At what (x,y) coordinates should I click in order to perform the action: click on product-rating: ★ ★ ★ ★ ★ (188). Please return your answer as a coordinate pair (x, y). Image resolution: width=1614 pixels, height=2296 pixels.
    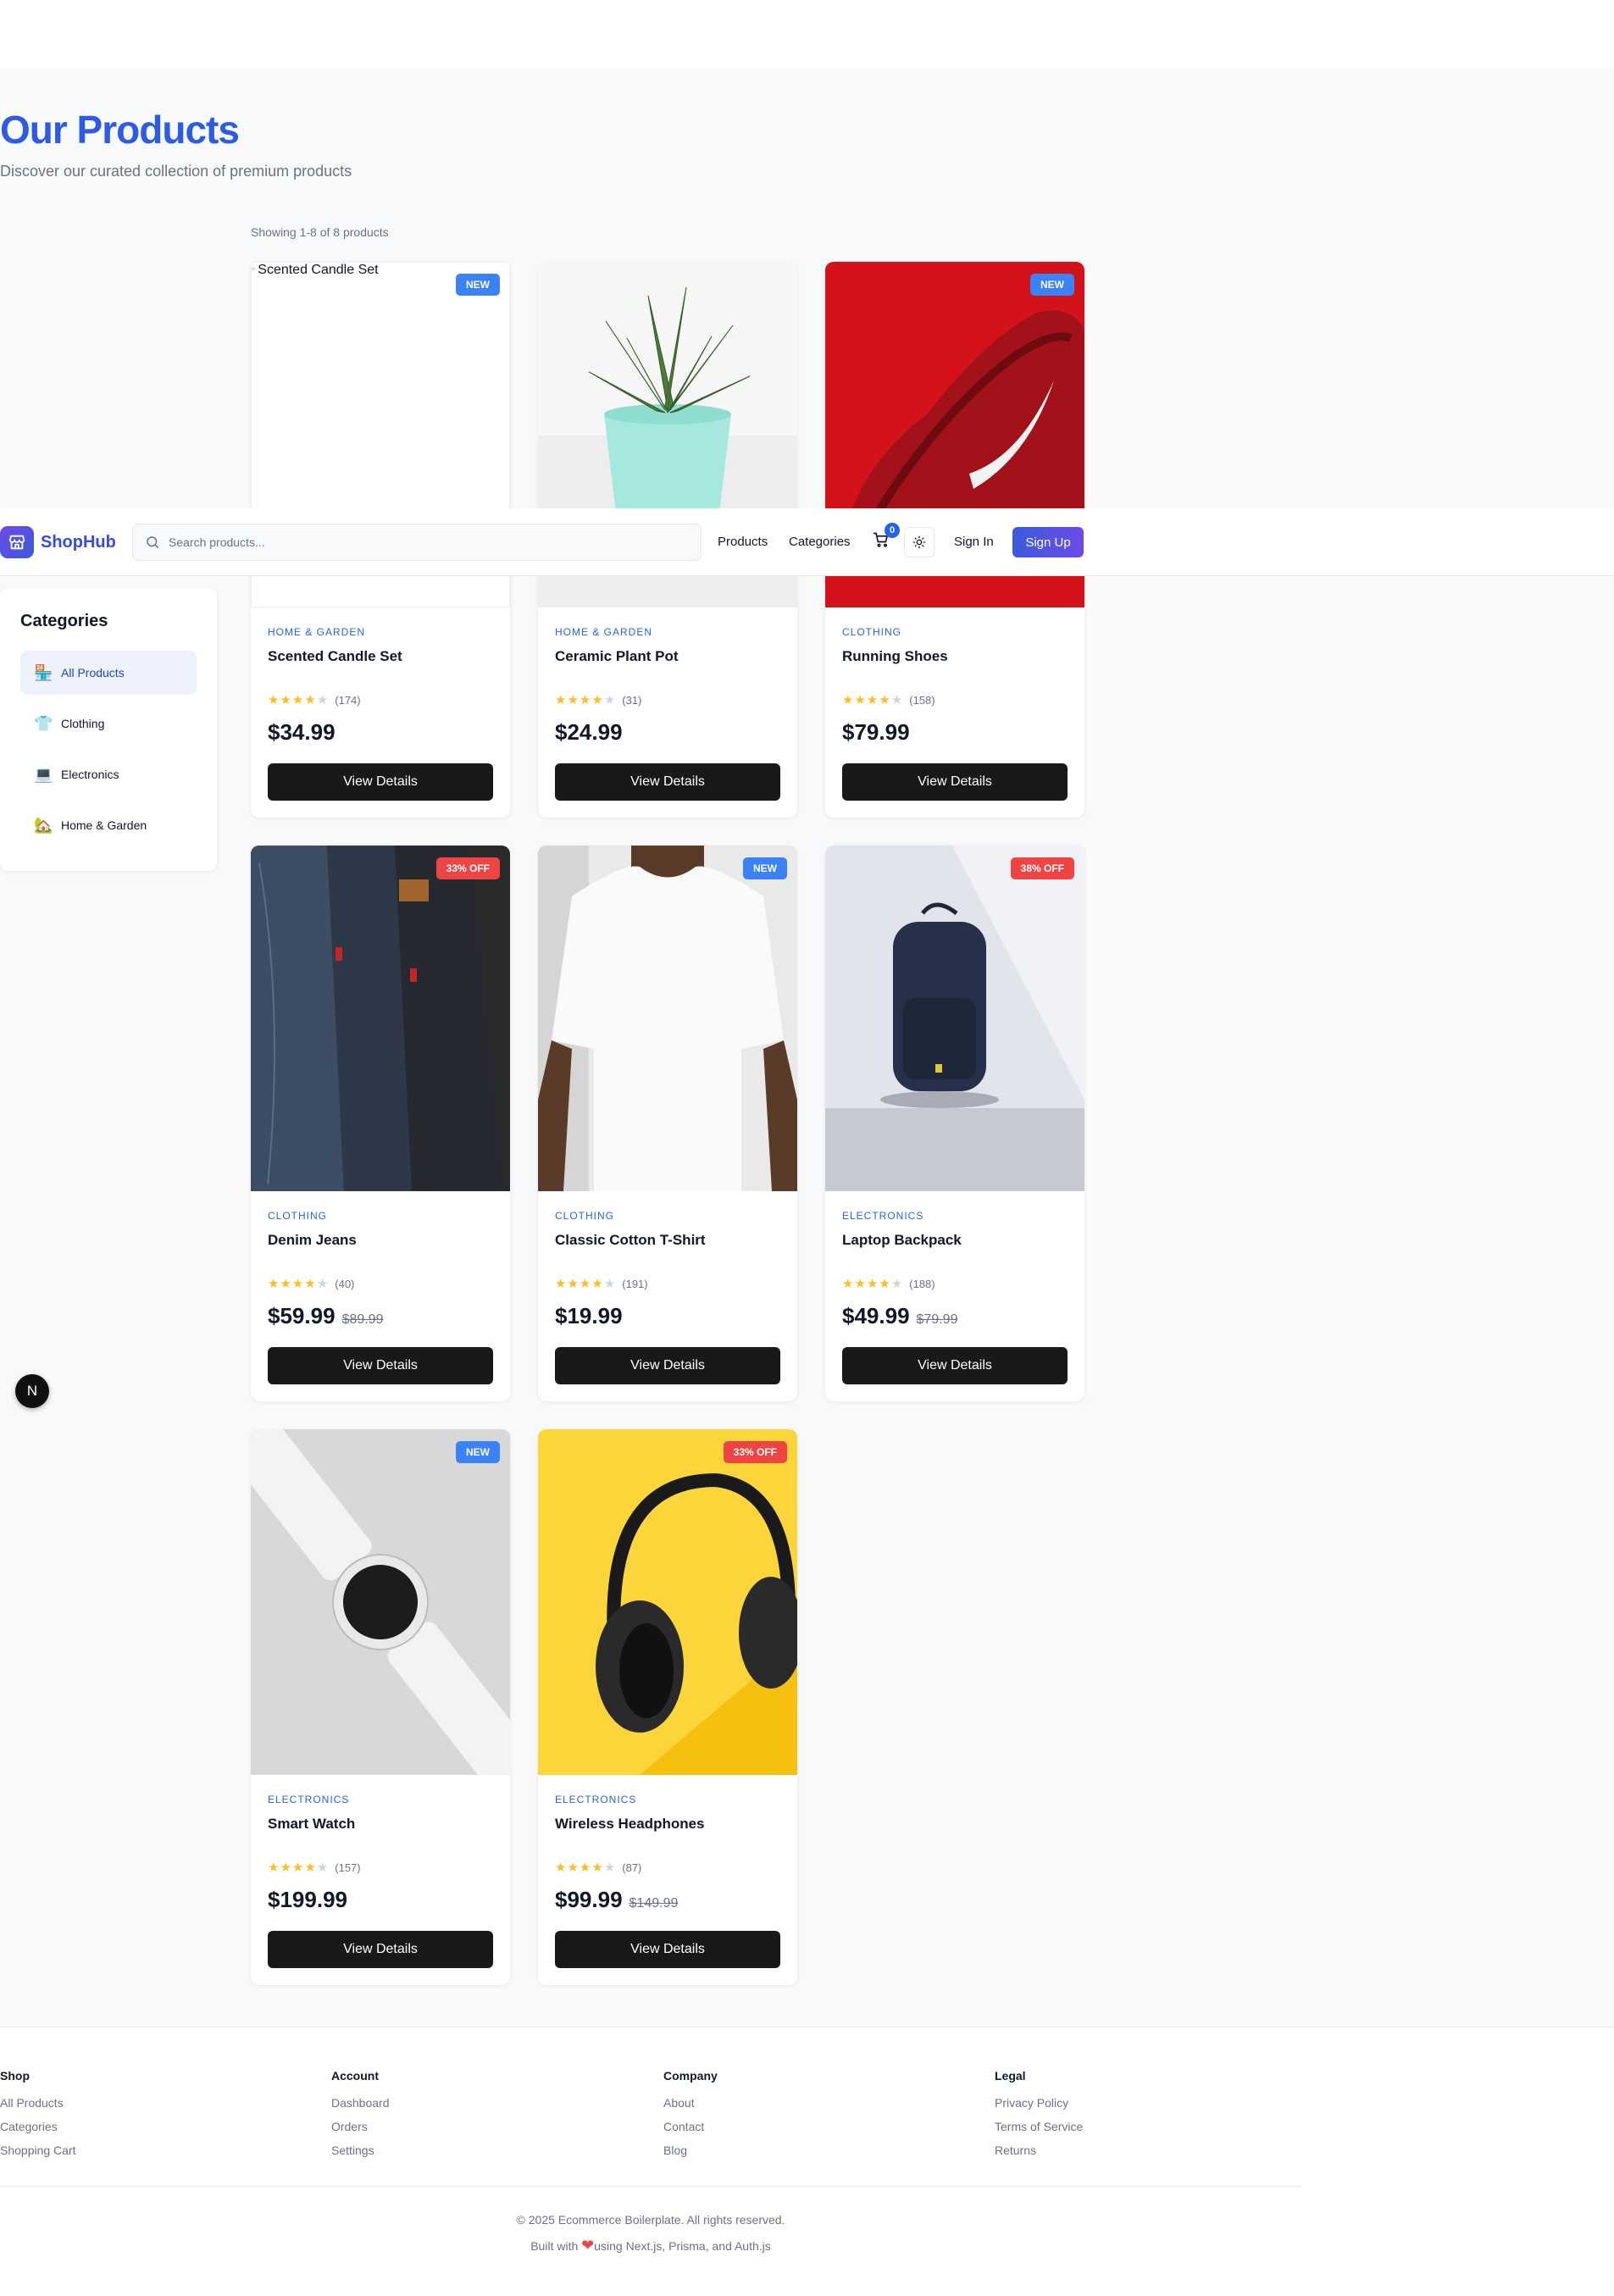
    Looking at the image, I should click on (889, 1284).